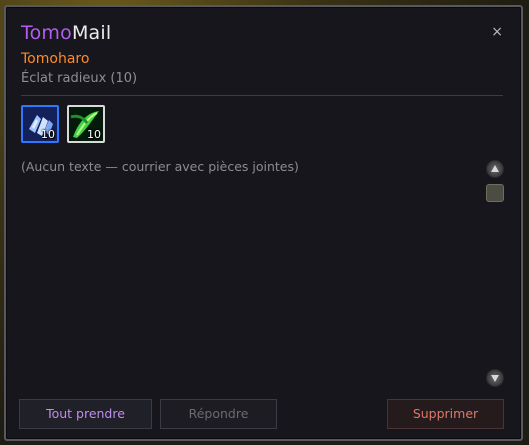 This screenshot has height=445, width=529. I want to click on attachment-count-2: 10, so click(94, 134).